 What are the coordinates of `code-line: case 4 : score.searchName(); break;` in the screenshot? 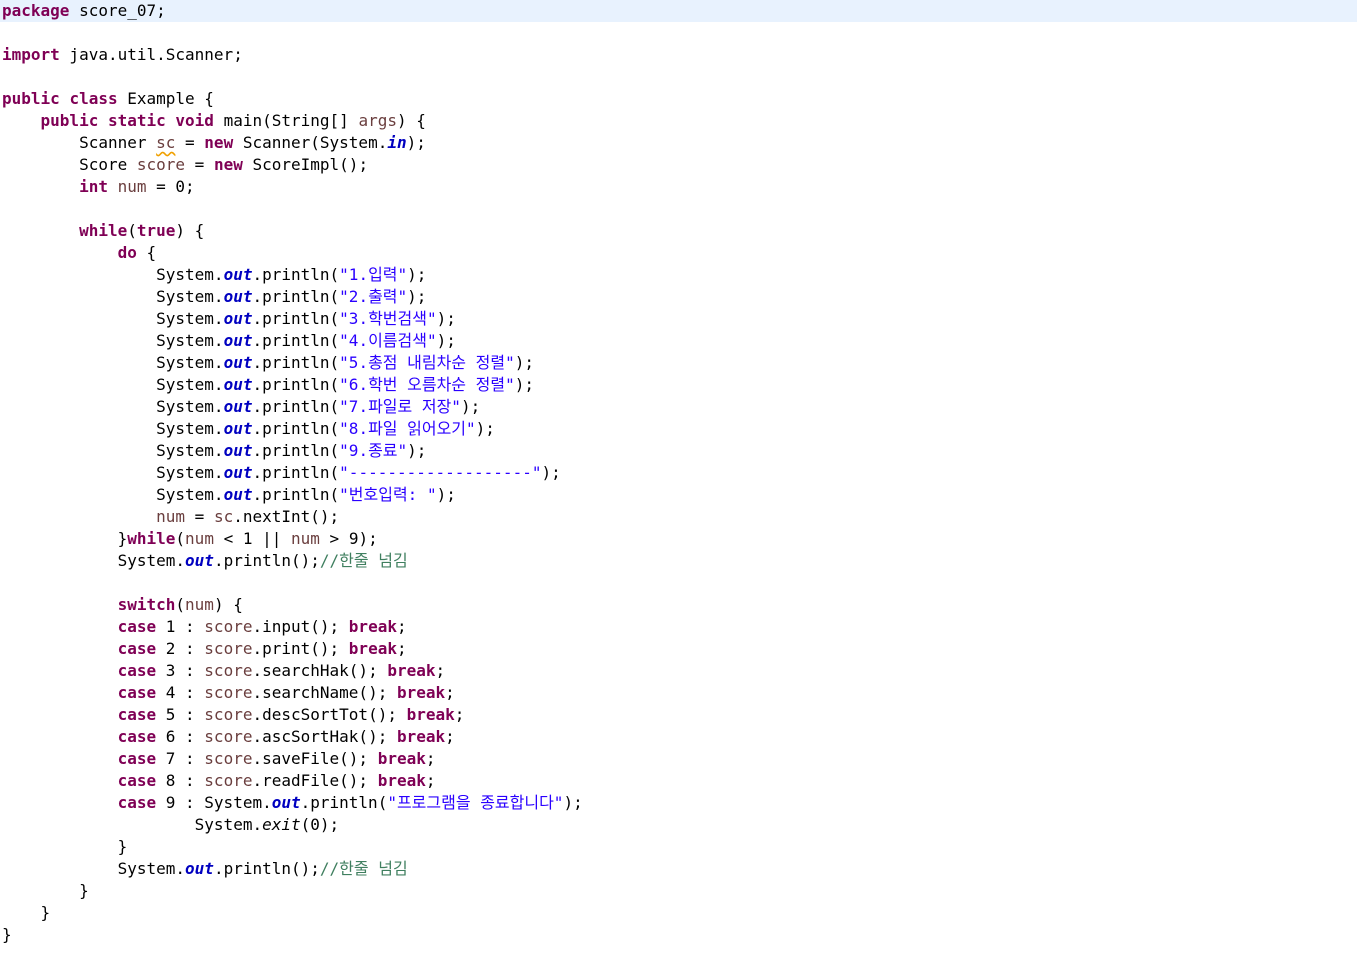 It's located at (678, 693).